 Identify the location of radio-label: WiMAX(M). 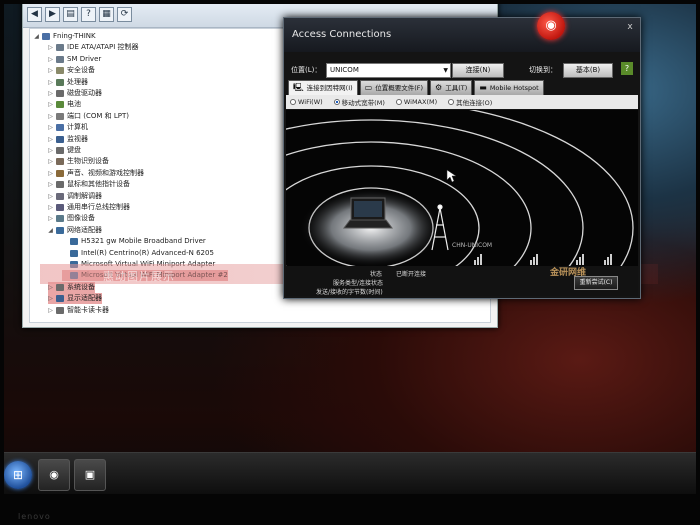
(420, 102).